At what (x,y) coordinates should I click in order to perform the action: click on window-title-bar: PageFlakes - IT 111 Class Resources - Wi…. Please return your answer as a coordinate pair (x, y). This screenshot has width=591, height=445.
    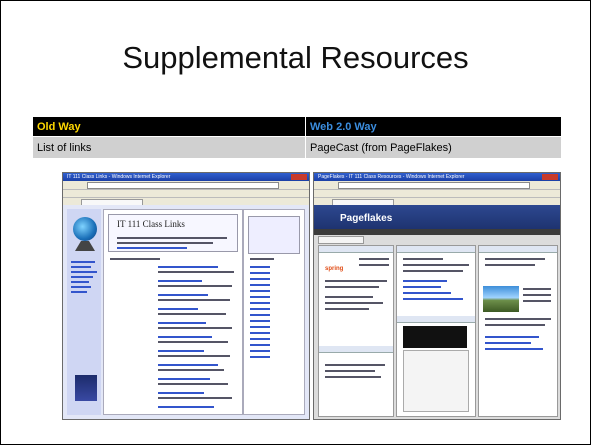
    Looking at the image, I should click on (437, 177).